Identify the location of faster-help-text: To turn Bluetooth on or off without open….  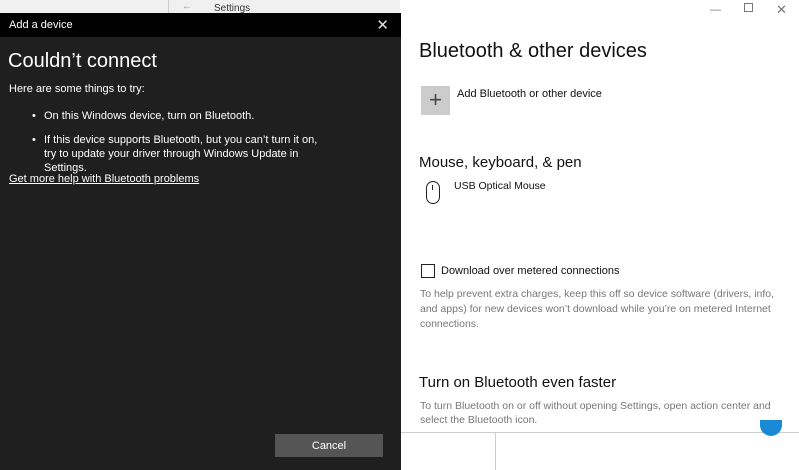
(595, 413).